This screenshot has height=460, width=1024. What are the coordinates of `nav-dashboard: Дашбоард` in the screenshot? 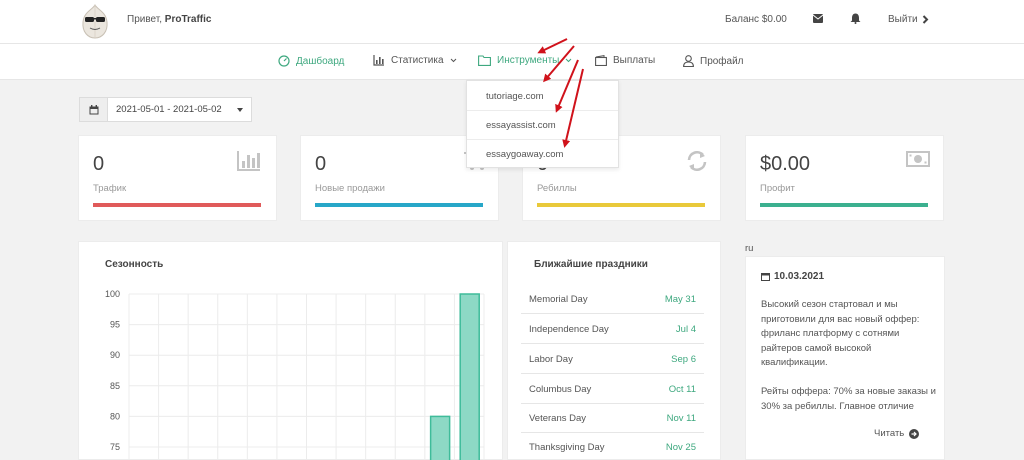 It's located at (311, 61).